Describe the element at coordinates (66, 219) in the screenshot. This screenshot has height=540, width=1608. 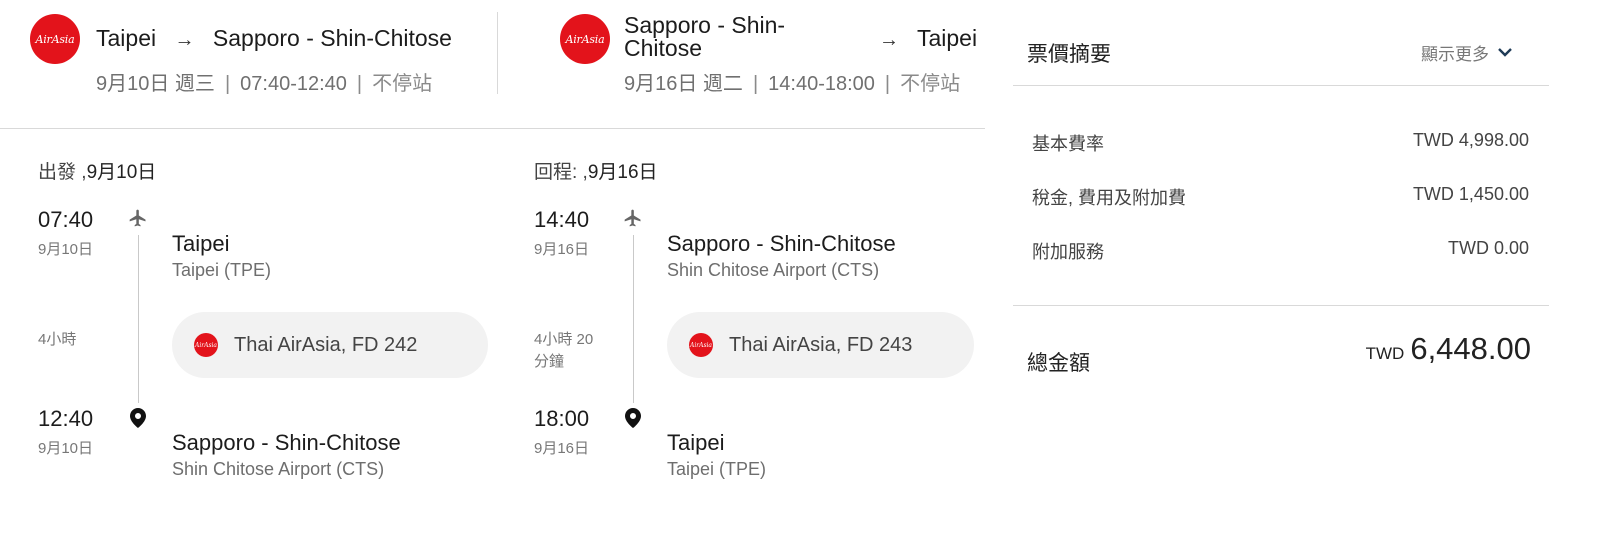
I see `outbound-departure-time: 07:40` at that location.